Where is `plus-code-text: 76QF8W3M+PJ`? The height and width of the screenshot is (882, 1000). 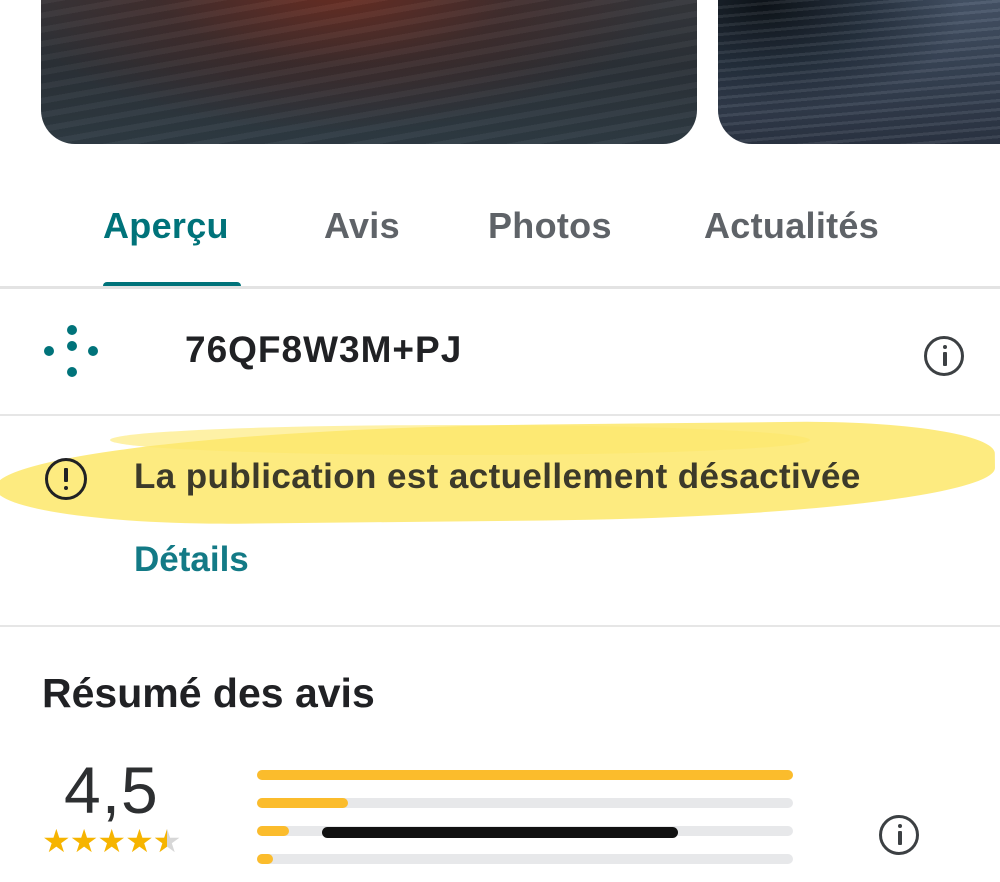
plus-code-text: 76QF8W3M+PJ is located at coordinates (324, 349).